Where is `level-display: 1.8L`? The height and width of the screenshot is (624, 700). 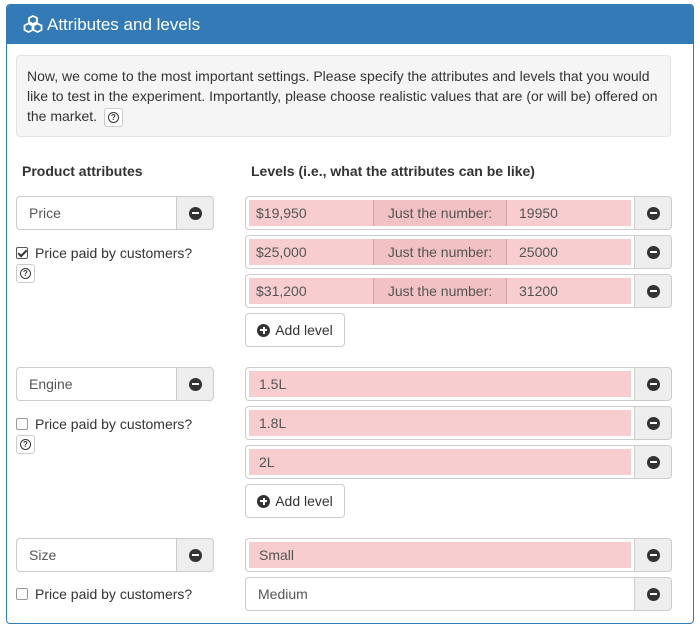
level-display: 1.8L is located at coordinates (440, 423).